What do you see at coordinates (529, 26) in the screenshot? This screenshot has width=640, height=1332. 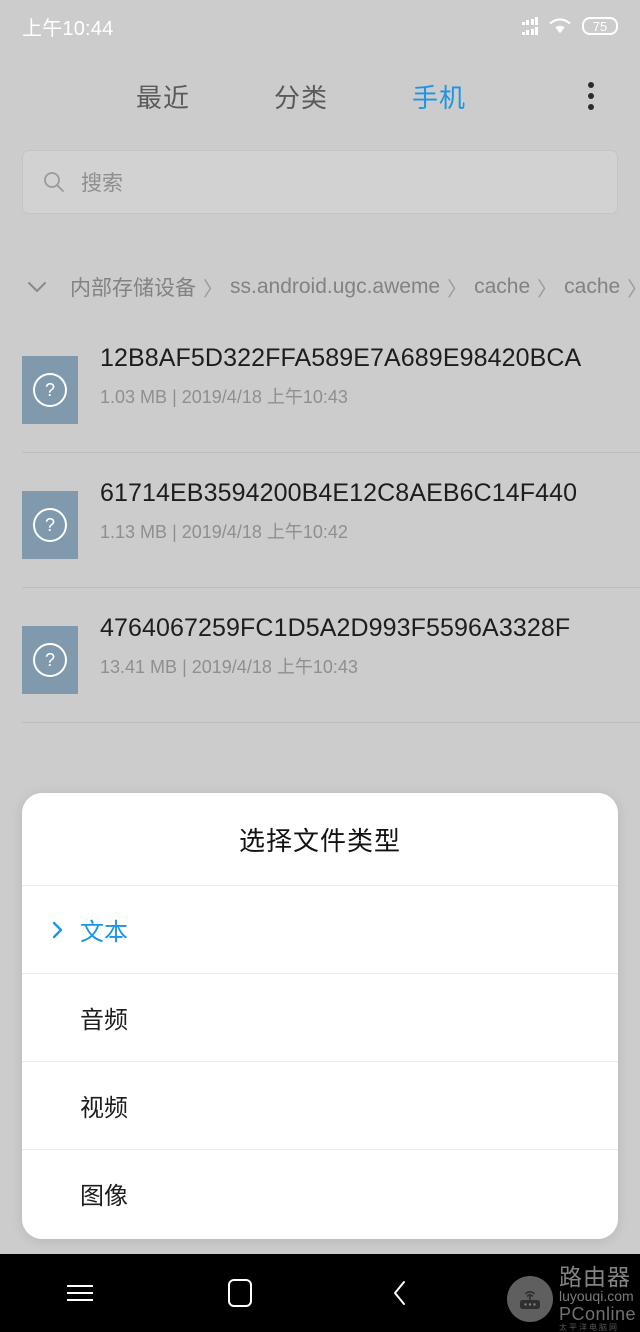 I see `signal-bars-icon` at bounding box center [529, 26].